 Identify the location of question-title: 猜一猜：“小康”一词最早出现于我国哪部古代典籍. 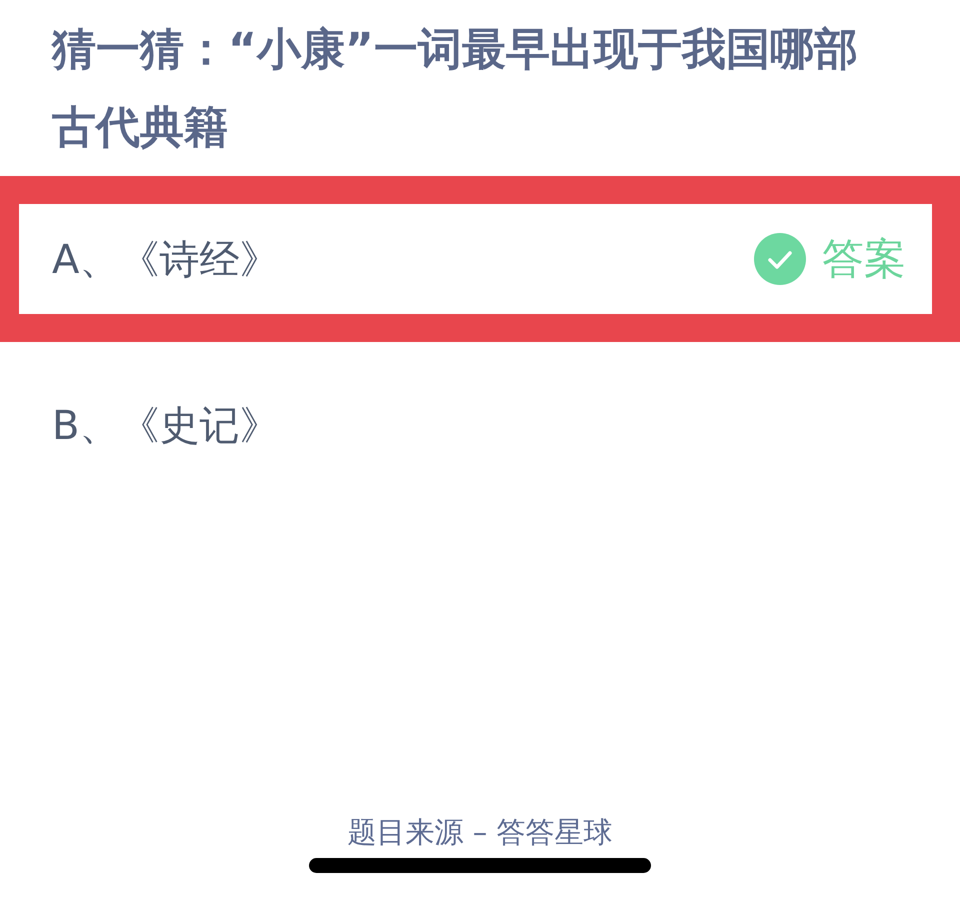
(454, 89).